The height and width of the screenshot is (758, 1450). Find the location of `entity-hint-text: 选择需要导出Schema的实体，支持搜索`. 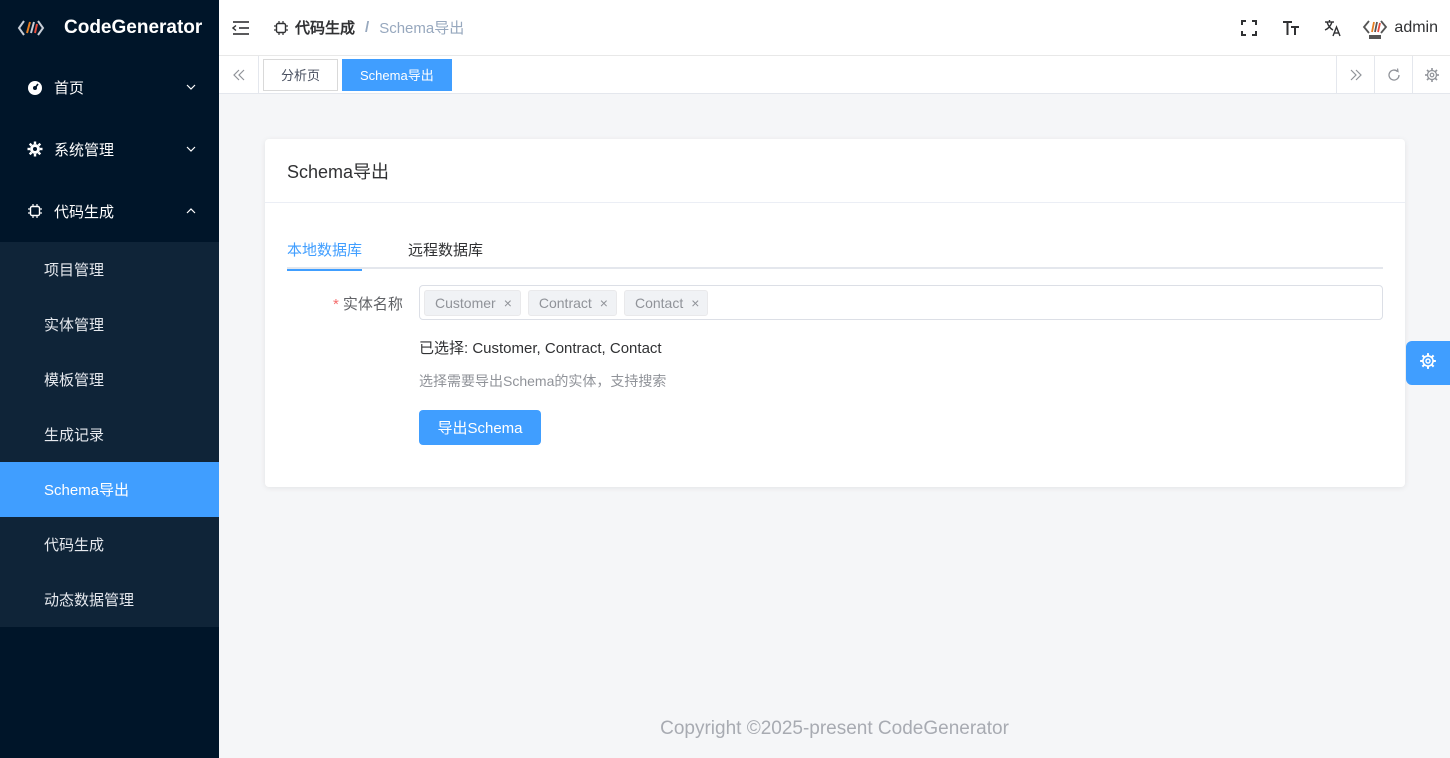

entity-hint-text: 选择需要导出Schema的实体，支持搜索 is located at coordinates (543, 381).